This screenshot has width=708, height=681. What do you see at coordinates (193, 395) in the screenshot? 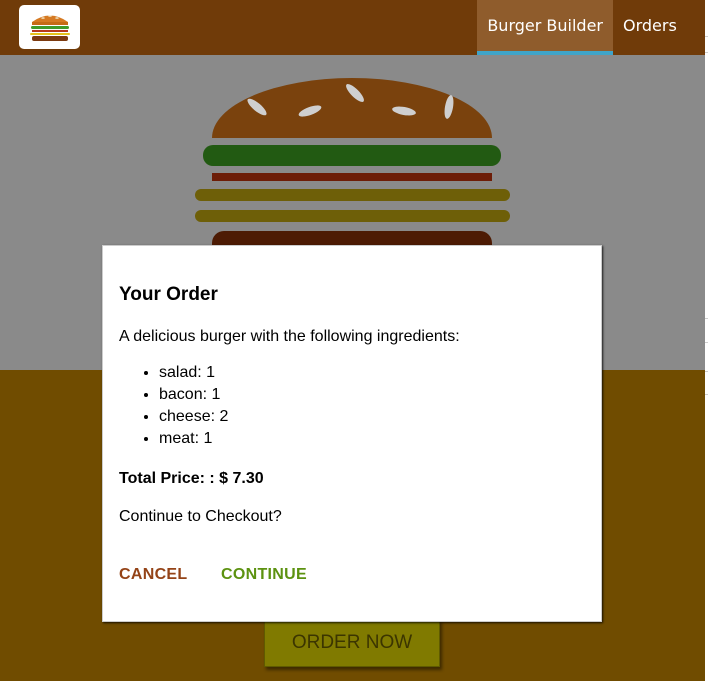
I see `list-item: bacon: 1` at bounding box center [193, 395].